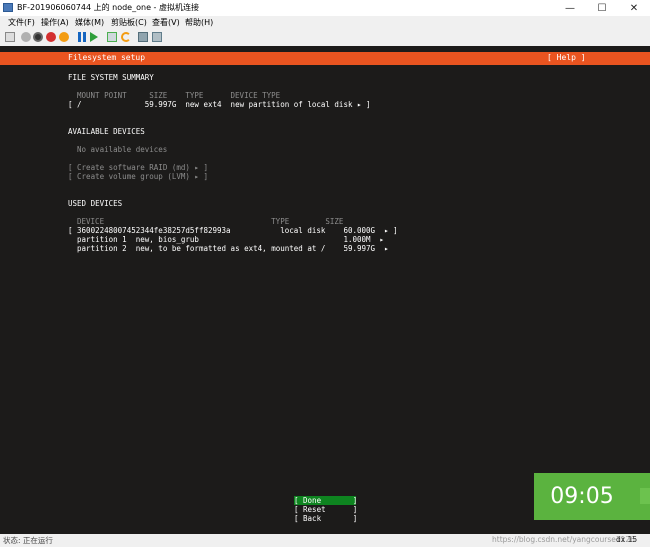  What do you see at coordinates (126, 37) in the screenshot?
I see `revert-icon` at bounding box center [126, 37].